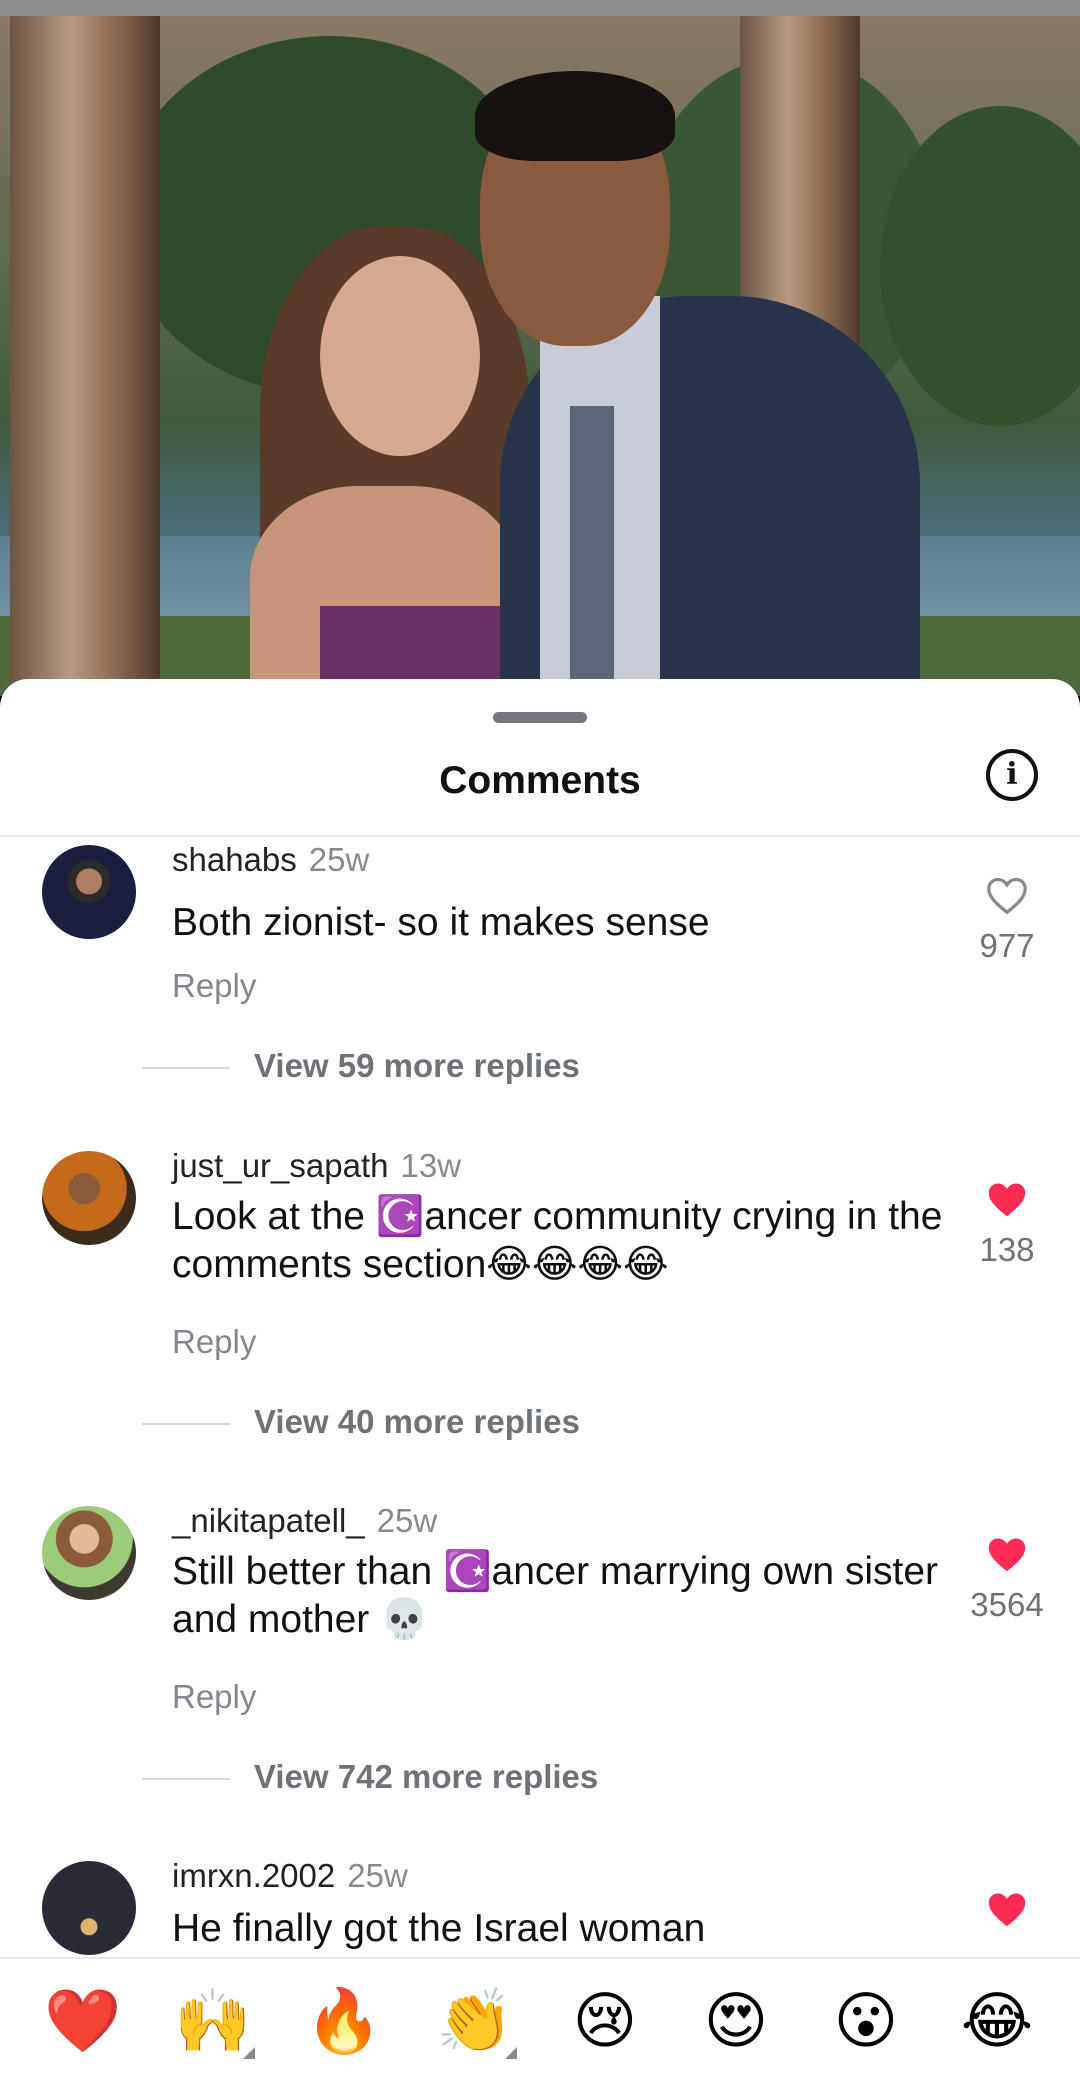  Describe the element at coordinates (1012, 775) in the screenshot. I see `info-icon: i` at that location.